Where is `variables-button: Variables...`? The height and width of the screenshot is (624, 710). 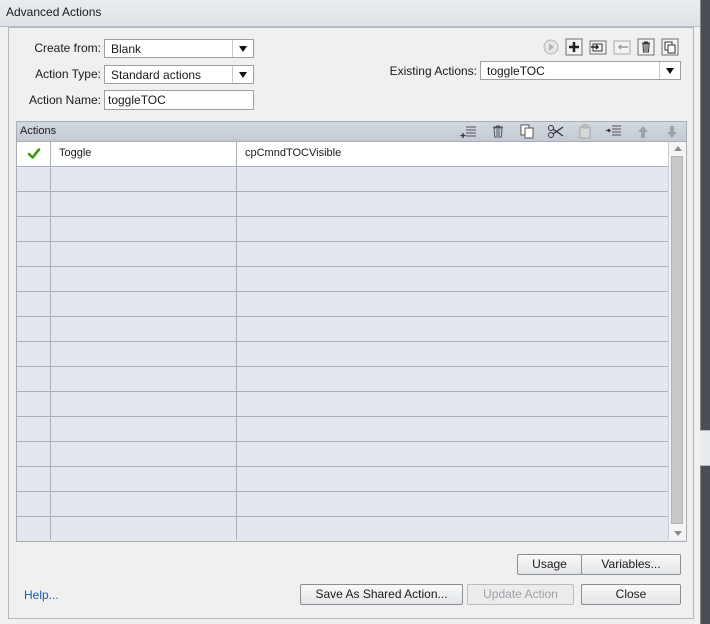
variables-button: Variables... is located at coordinates (631, 564).